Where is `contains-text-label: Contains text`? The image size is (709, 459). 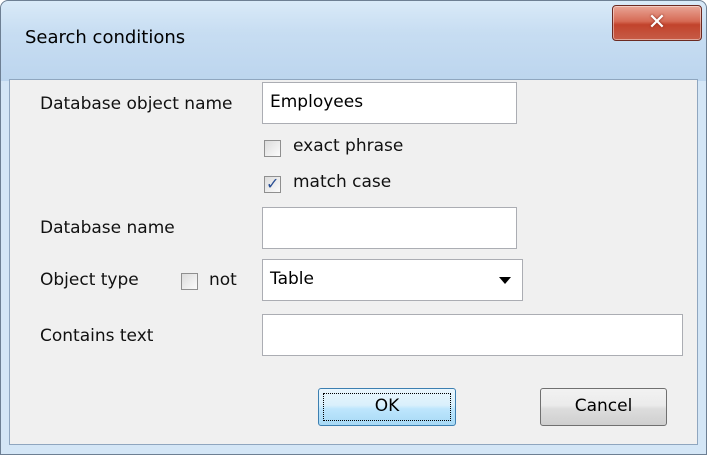
contains-text-label: Contains text is located at coordinates (97, 336).